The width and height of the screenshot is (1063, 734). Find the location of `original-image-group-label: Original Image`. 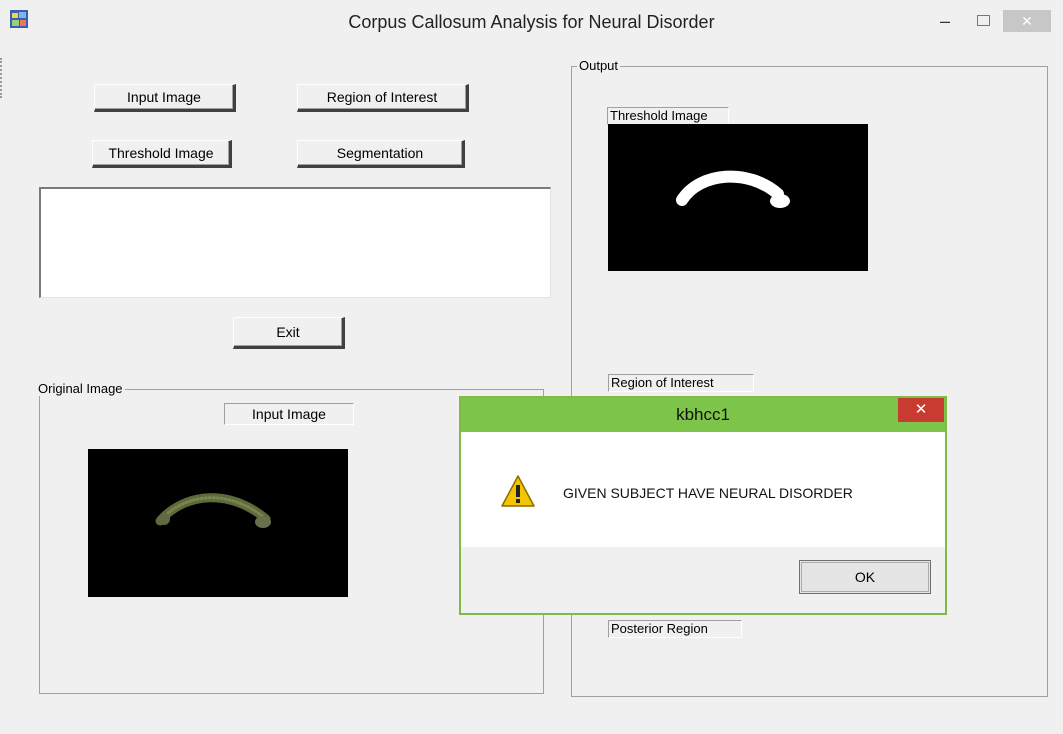

original-image-group-label: Original Image is located at coordinates (80, 388).